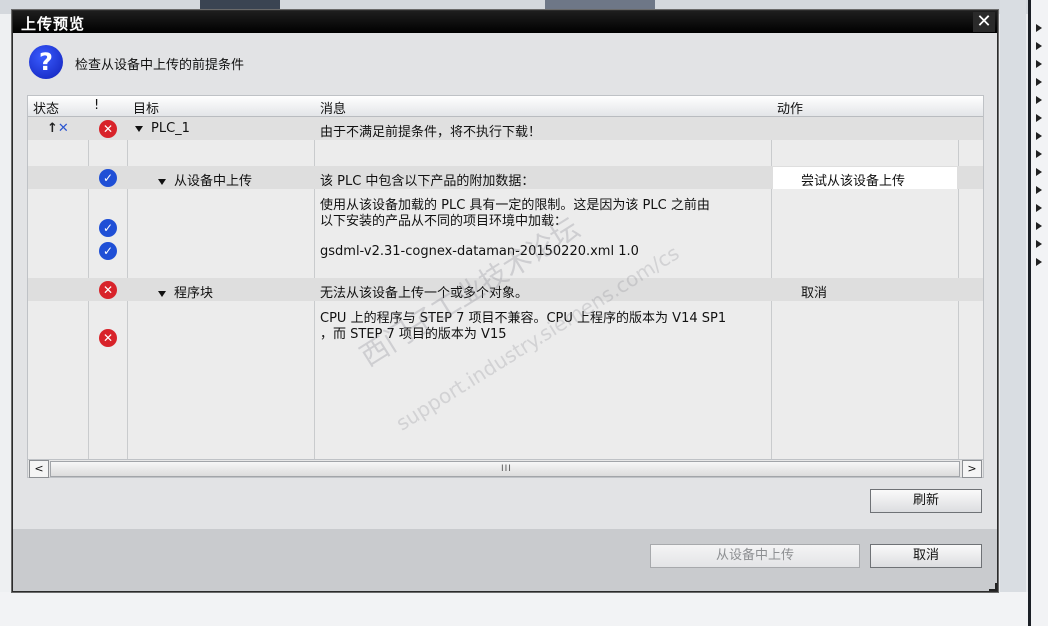 The width and height of the screenshot is (1048, 626). Describe the element at coordinates (427, 181) in the screenshot. I see `message-text: 该 PLC 中包含以下产品的附加数据：` at that location.